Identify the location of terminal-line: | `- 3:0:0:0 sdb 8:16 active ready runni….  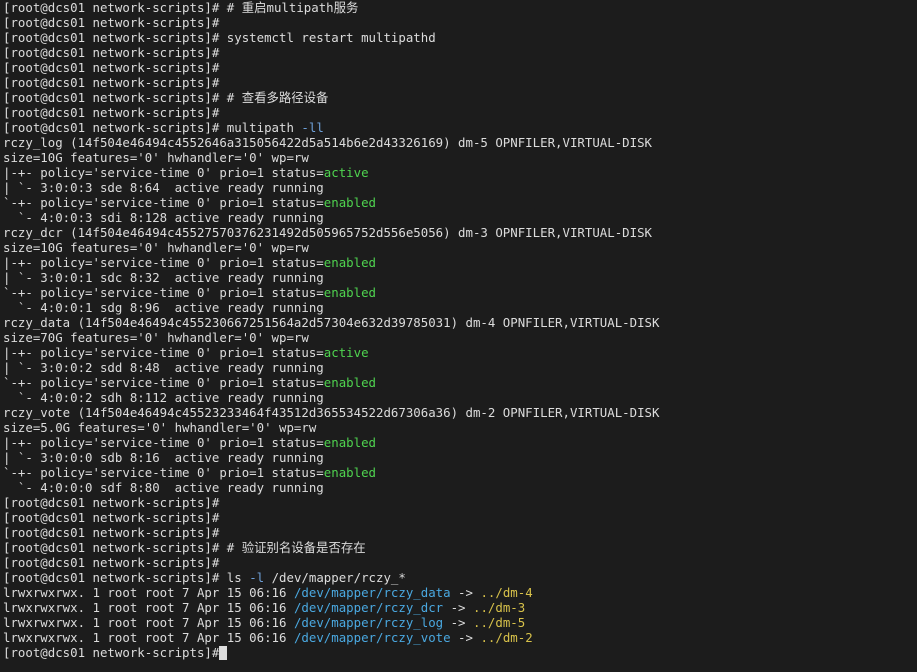
(460, 457).